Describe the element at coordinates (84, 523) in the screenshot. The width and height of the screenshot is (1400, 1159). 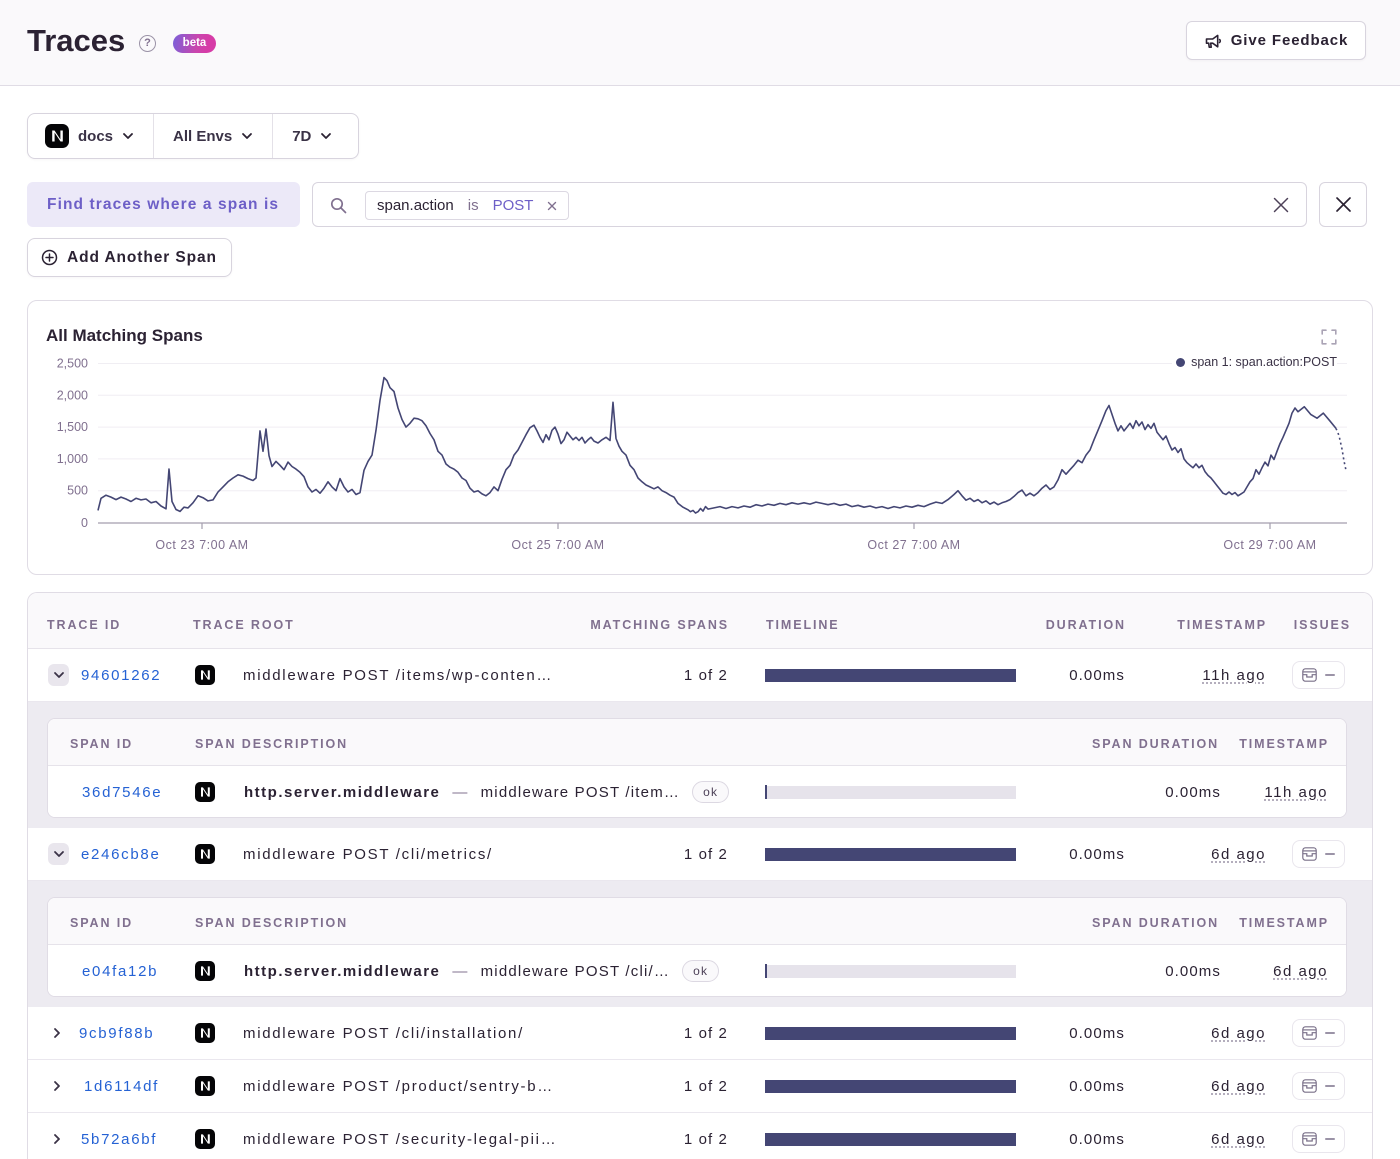
I see `svg-text: 0` at that location.